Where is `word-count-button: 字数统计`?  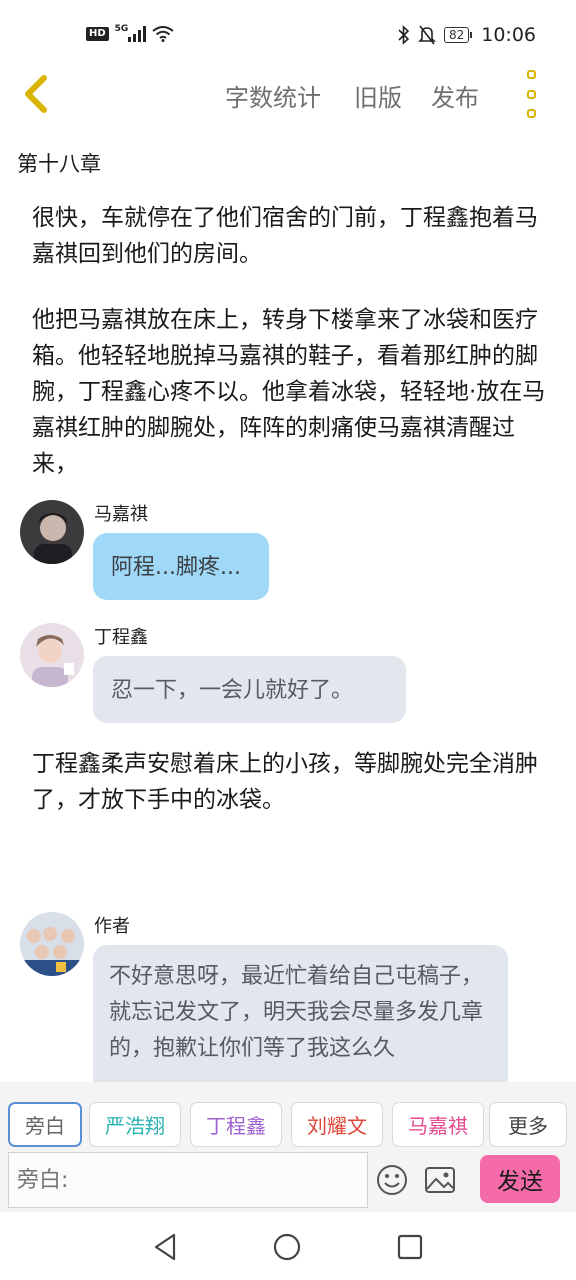
word-count-button: 字数统计 is located at coordinates (273, 95).